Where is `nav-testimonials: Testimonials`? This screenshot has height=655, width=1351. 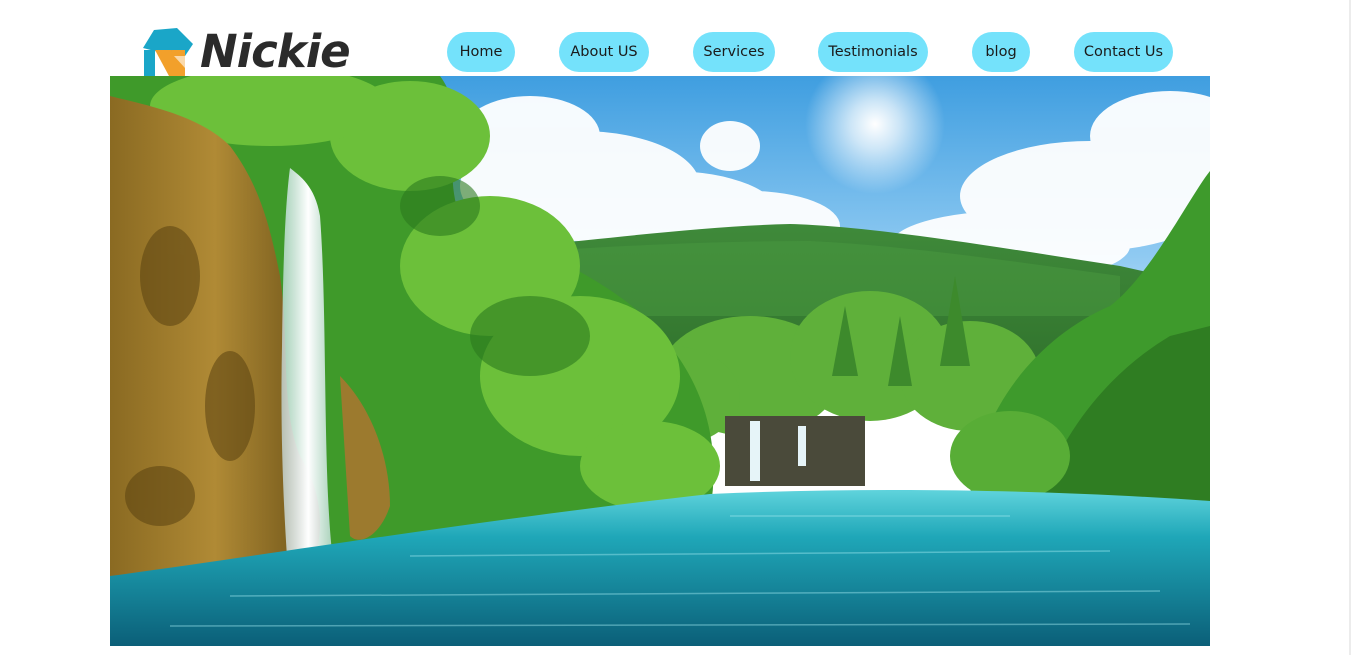
nav-testimonials: Testimonials is located at coordinates (873, 52).